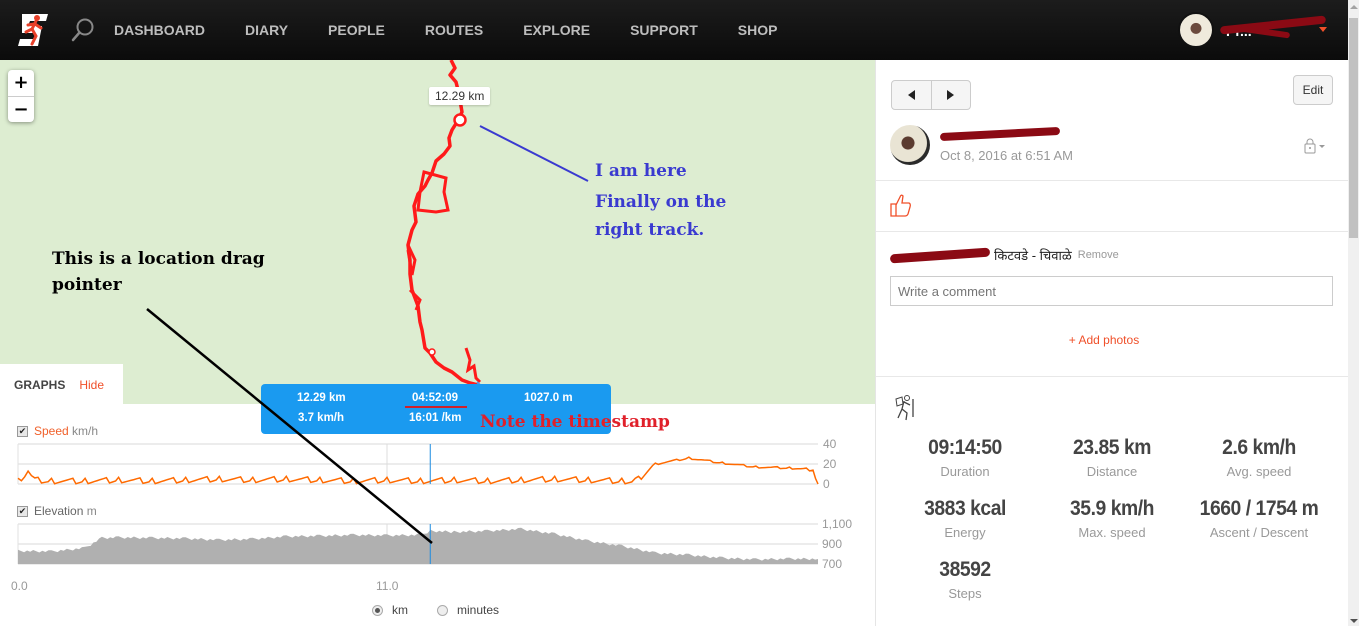 Image resolution: width=1359 pixels, height=626 pixels. What do you see at coordinates (435, 398) in the screenshot?
I see `tooltip-time: 04:52:09` at bounding box center [435, 398].